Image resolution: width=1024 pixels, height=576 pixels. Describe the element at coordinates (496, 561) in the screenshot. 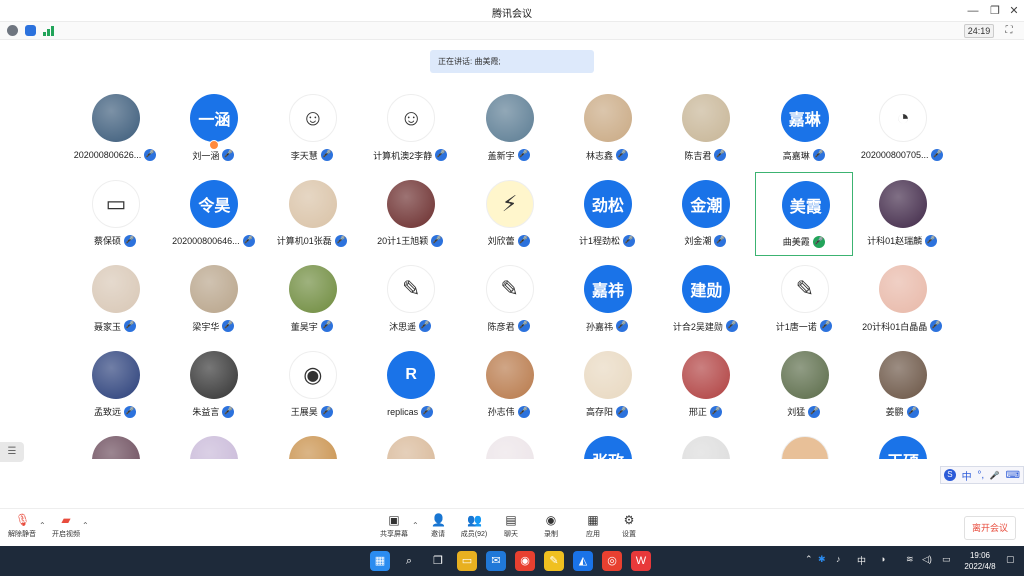

I see `mail-icon: ✉` at that location.